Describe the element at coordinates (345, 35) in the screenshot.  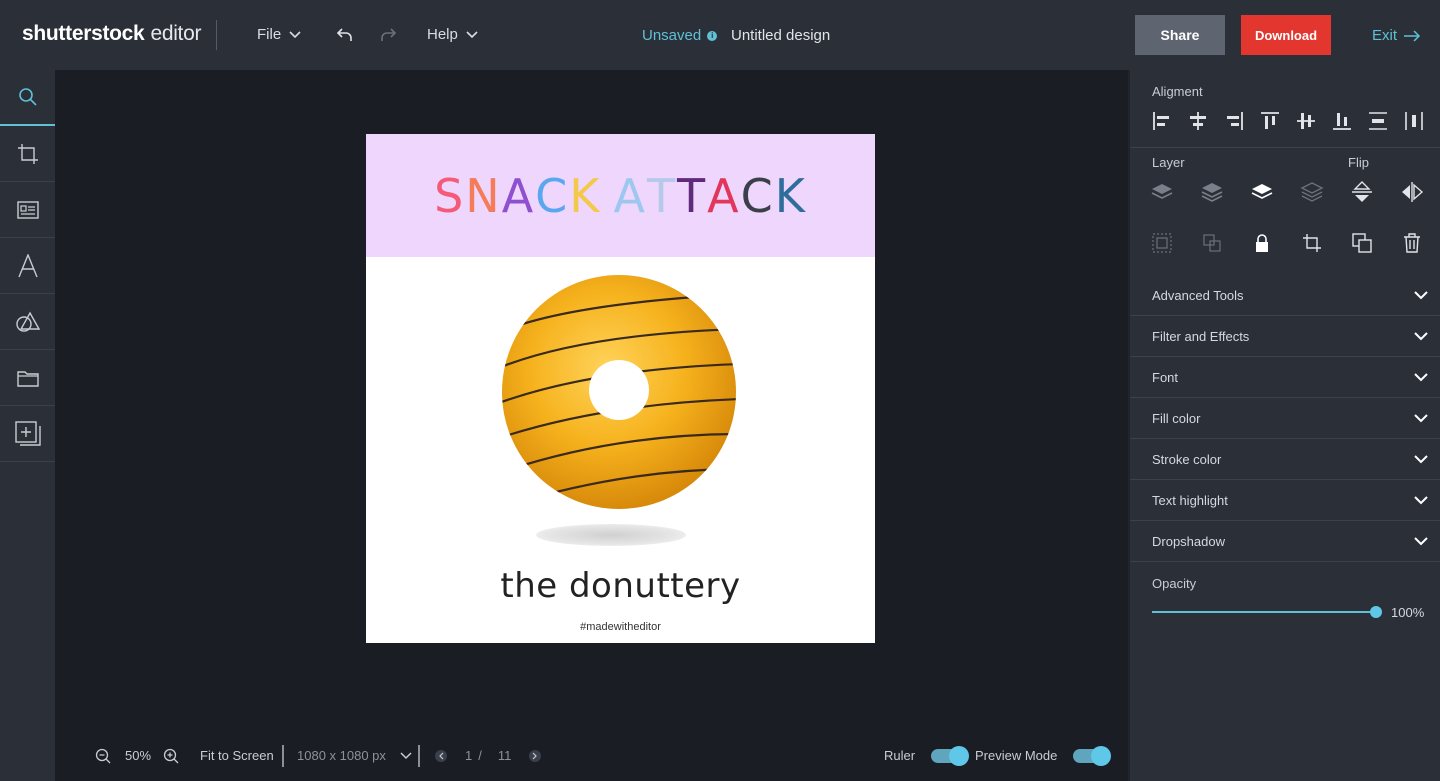
I see `undo-button` at that location.